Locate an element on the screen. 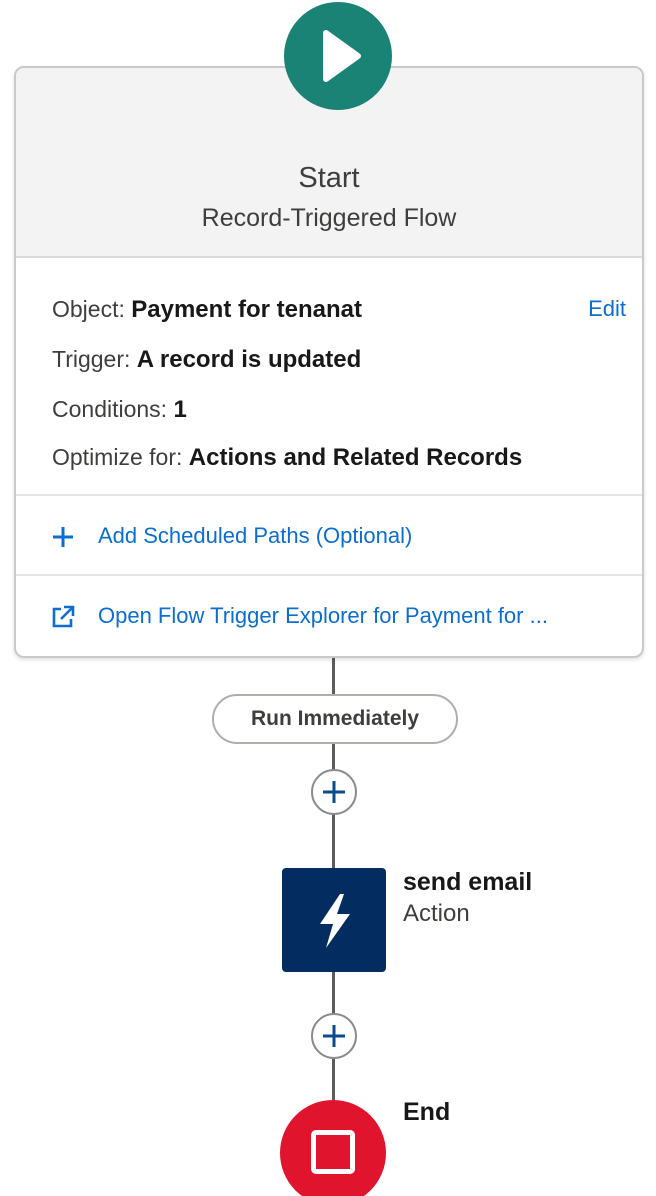  connector-line is located at coordinates (333, 677).